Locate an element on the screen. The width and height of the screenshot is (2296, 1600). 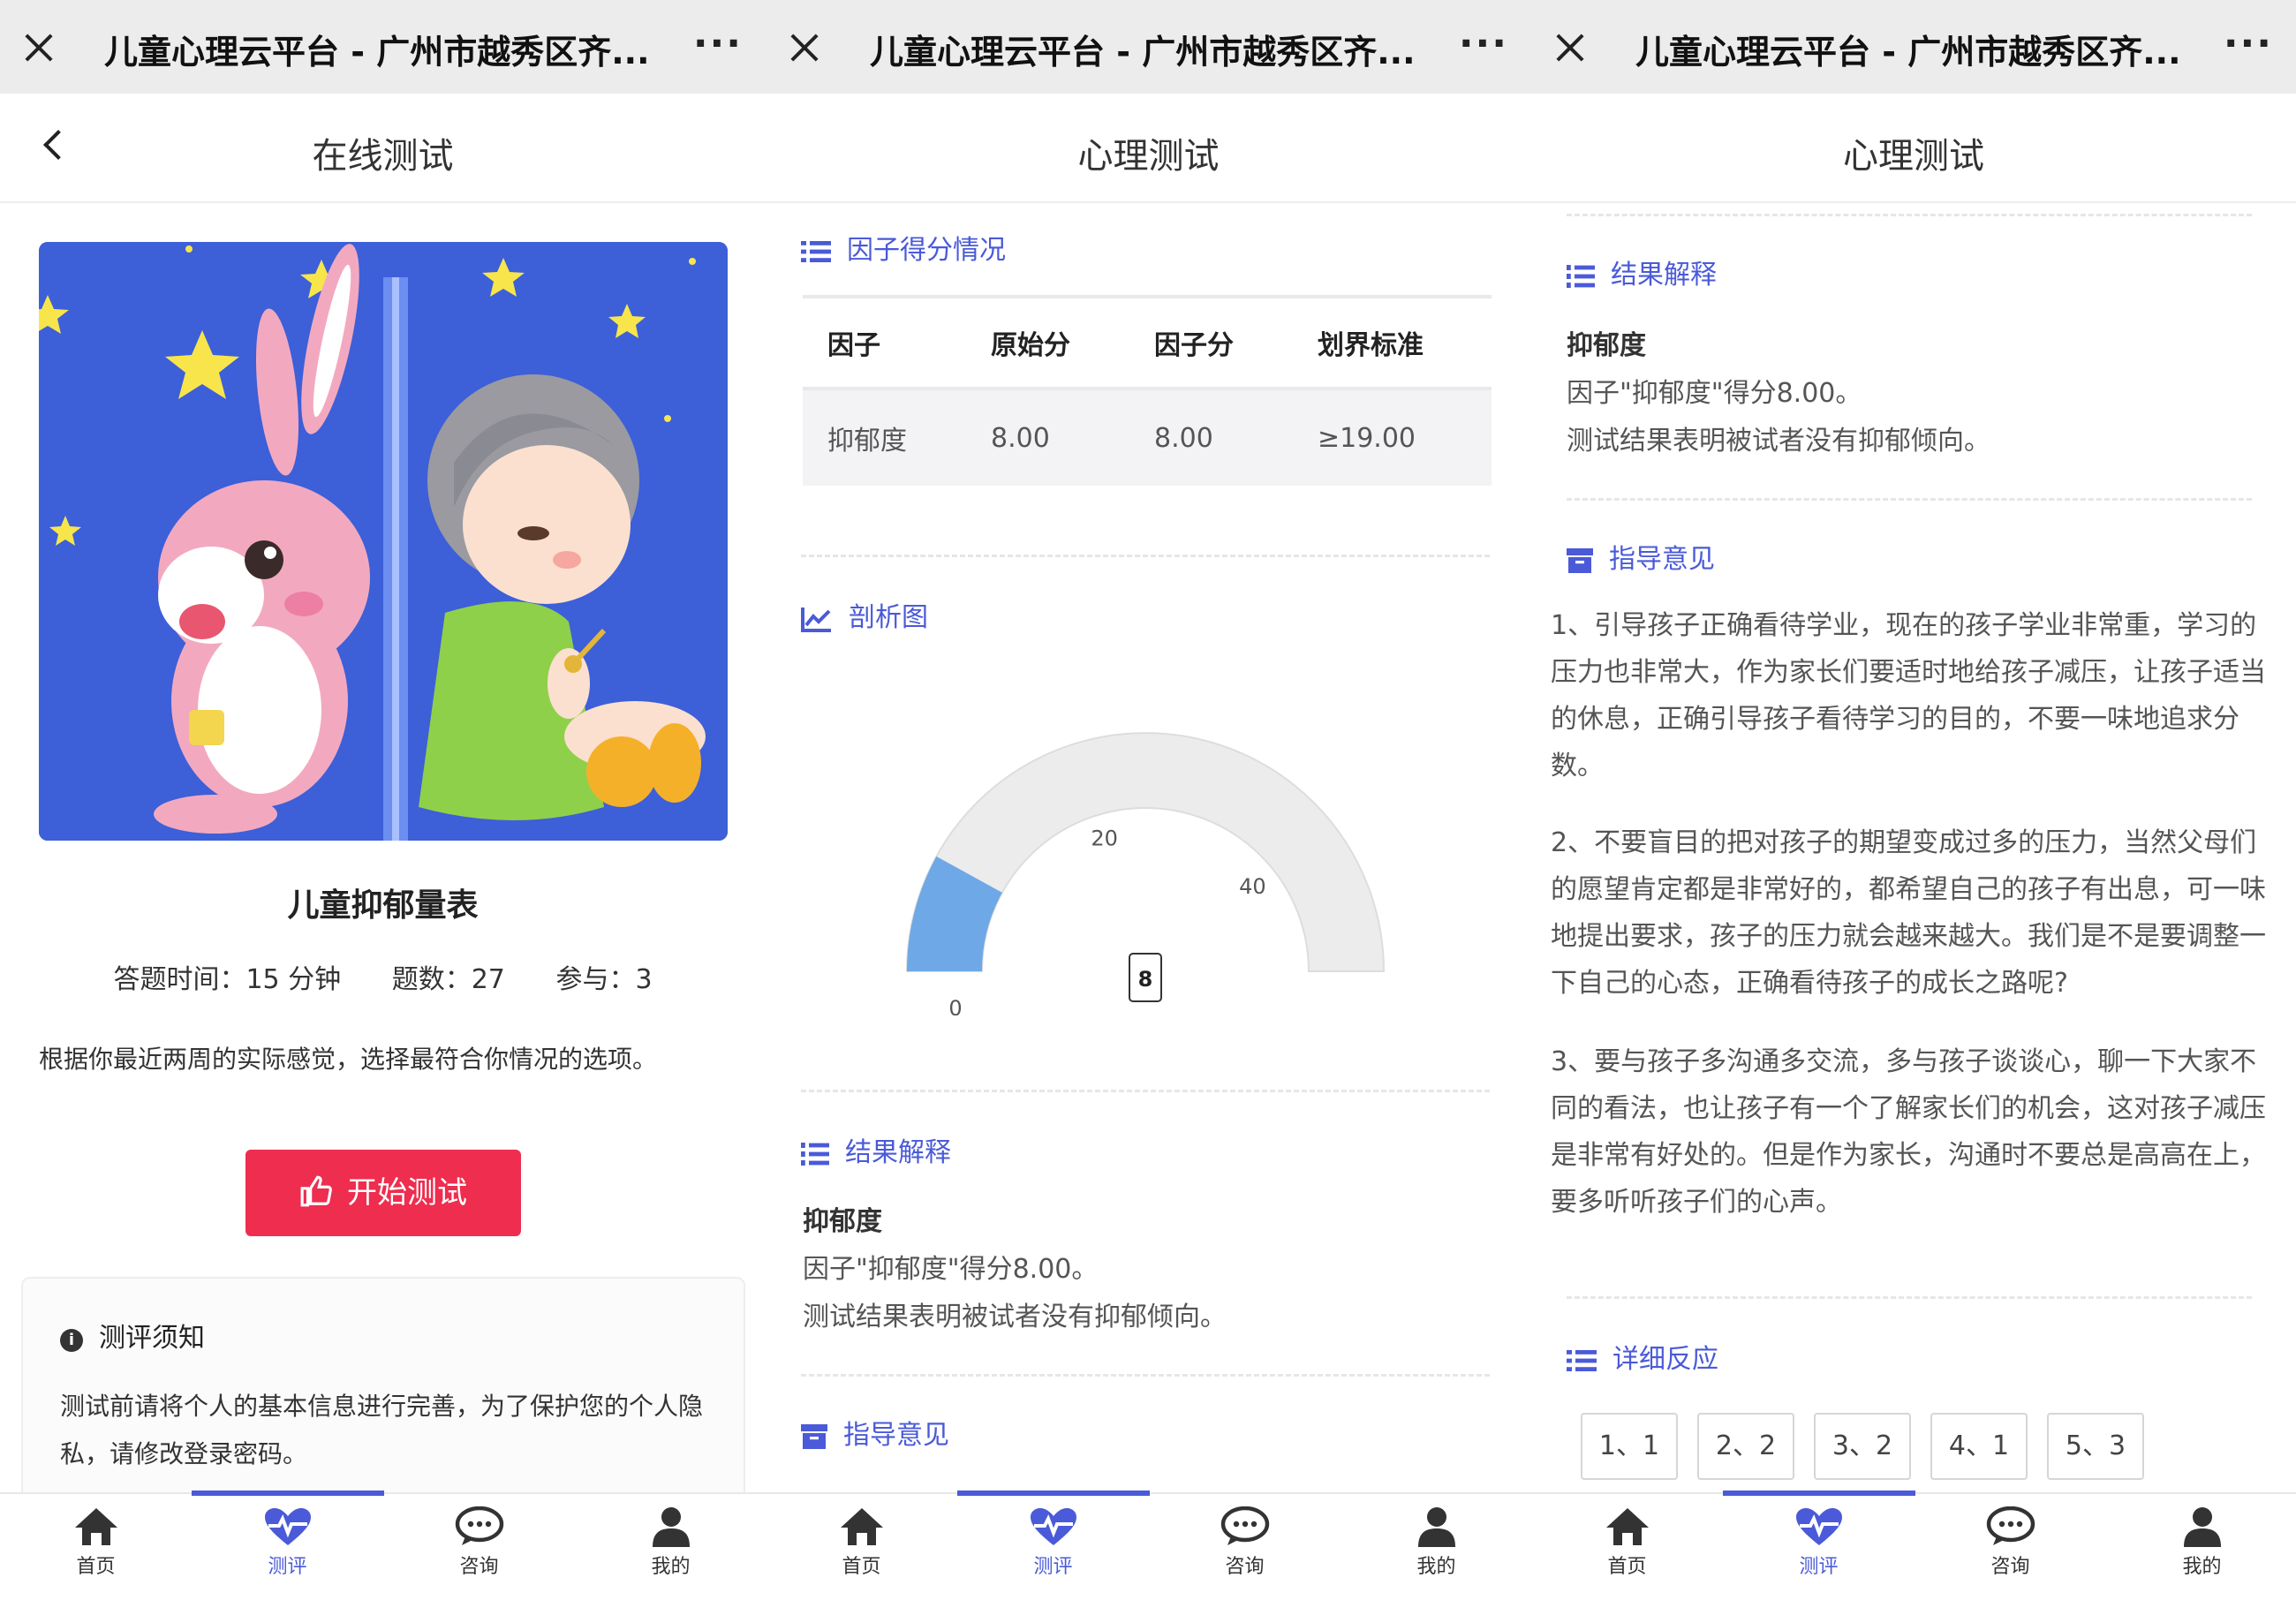
table-row: 抑郁度 8.00 8.00 ≥19.00 is located at coordinates (1147, 438).